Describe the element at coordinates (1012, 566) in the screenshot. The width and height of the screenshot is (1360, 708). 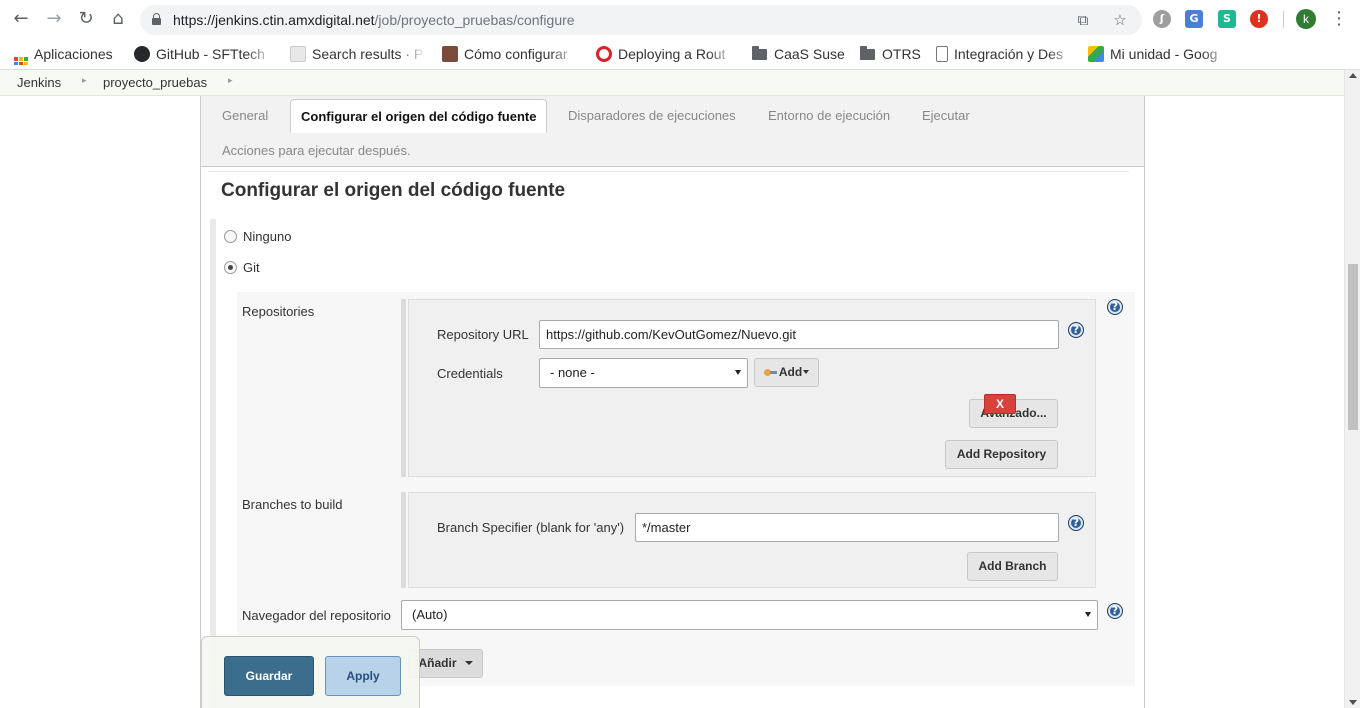
I see `add-branch-button: Add Branch` at that location.